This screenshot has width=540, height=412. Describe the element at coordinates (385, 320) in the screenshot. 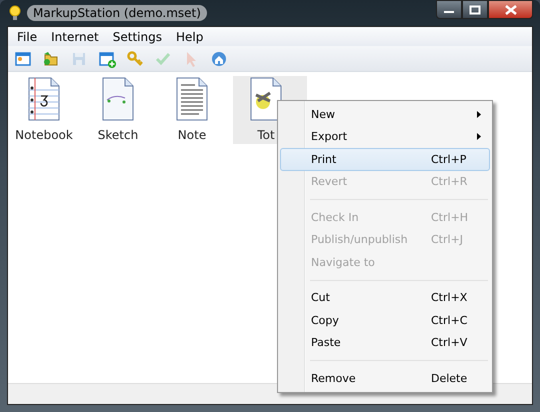

I see `context-menu-item: Copy Ctrl+C` at that location.